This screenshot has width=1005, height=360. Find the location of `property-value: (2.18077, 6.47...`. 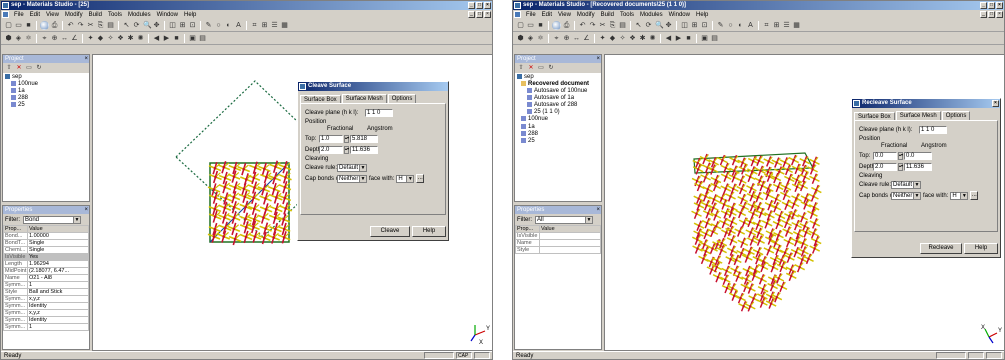

property-value: (2.18077, 6.47... is located at coordinates (58, 271).